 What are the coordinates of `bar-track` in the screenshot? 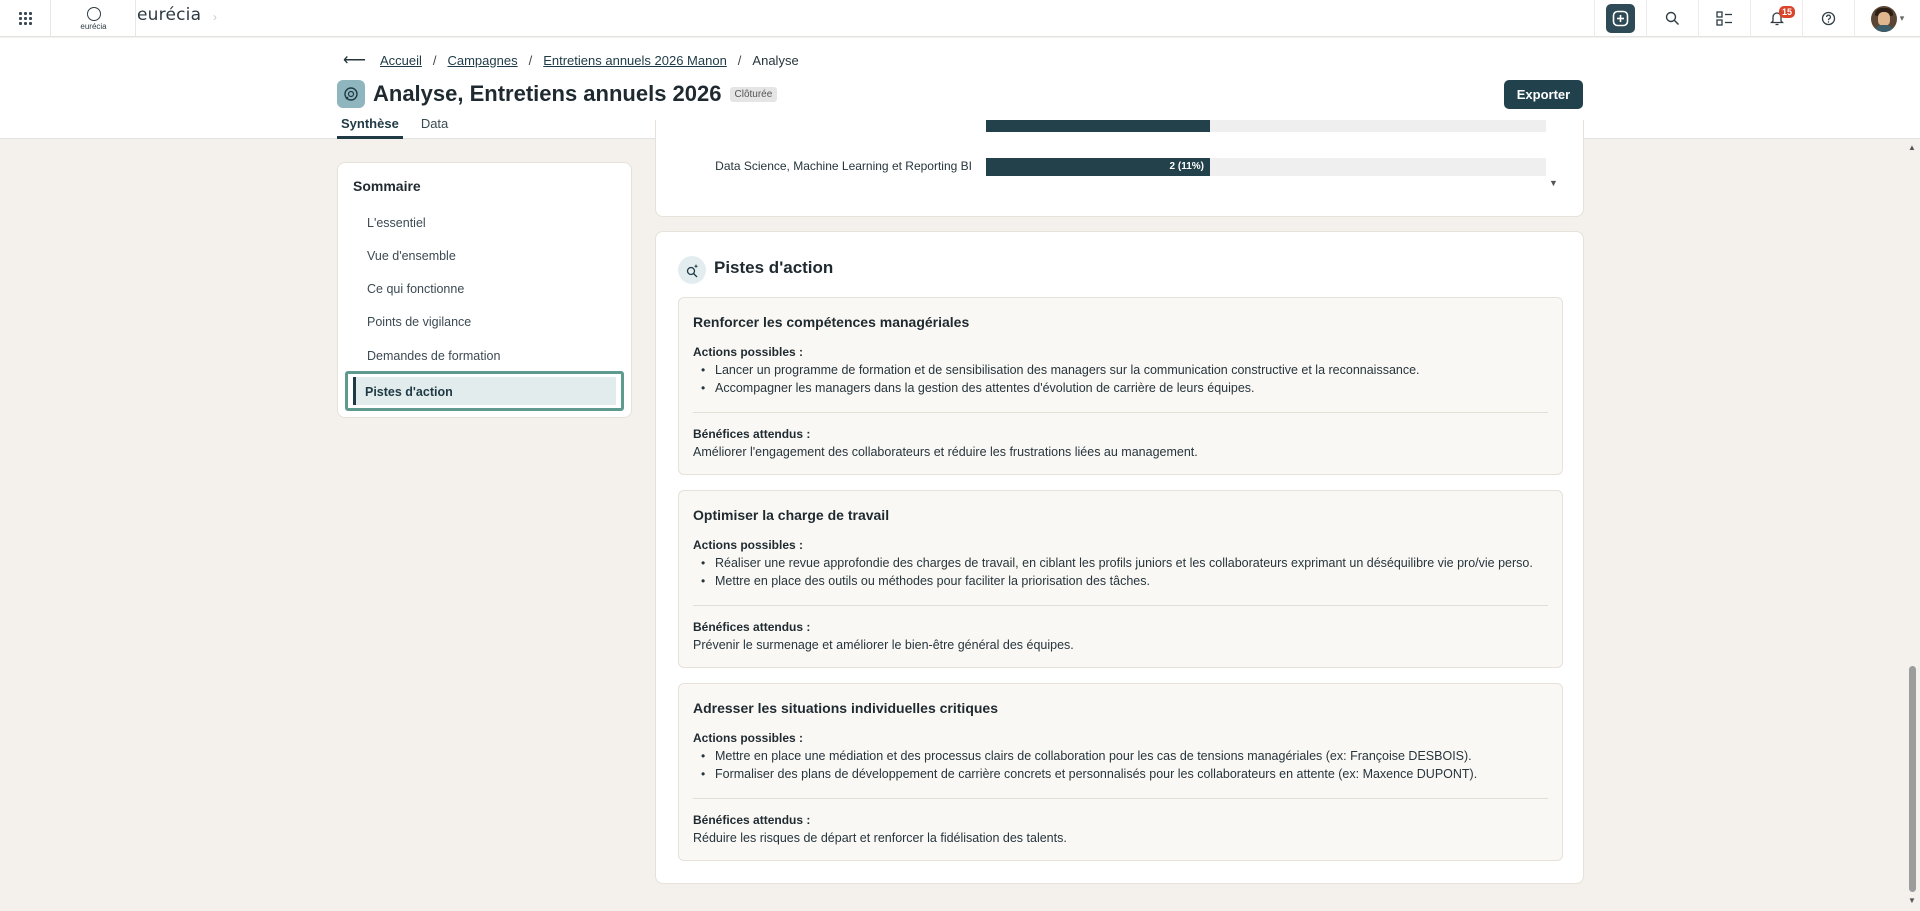 It's located at (1266, 126).